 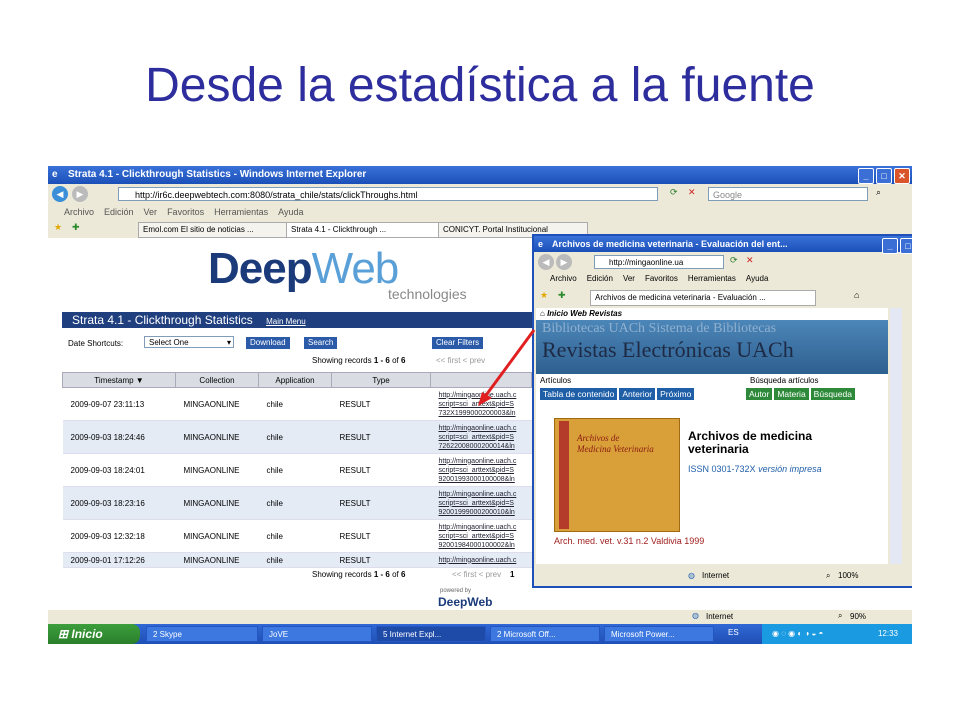 I want to click on column-header-application: Application, so click(x=295, y=380).